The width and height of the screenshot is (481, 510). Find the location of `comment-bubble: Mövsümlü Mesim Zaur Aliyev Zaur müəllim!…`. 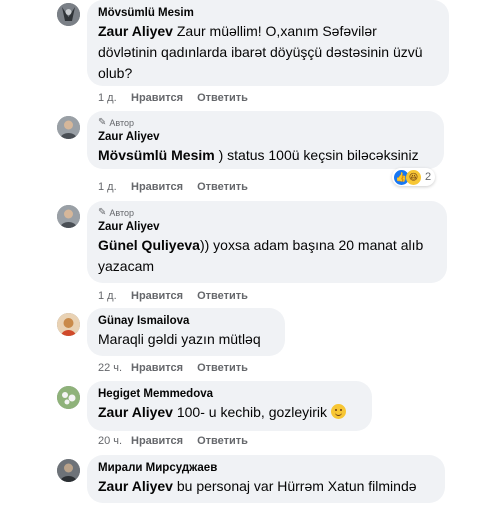

comment-bubble: Mövsümlü Mesim Zaur Aliyev Zaur müəllim!… is located at coordinates (268, 43).